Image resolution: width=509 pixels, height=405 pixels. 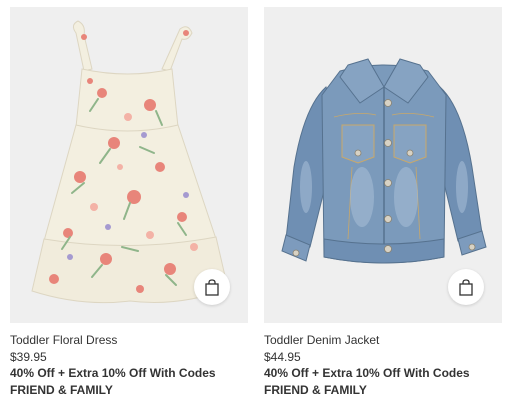 What do you see at coordinates (383, 340) in the screenshot?
I see `product-name: Toddler Denim Jacket` at bounding box center [383, 340].